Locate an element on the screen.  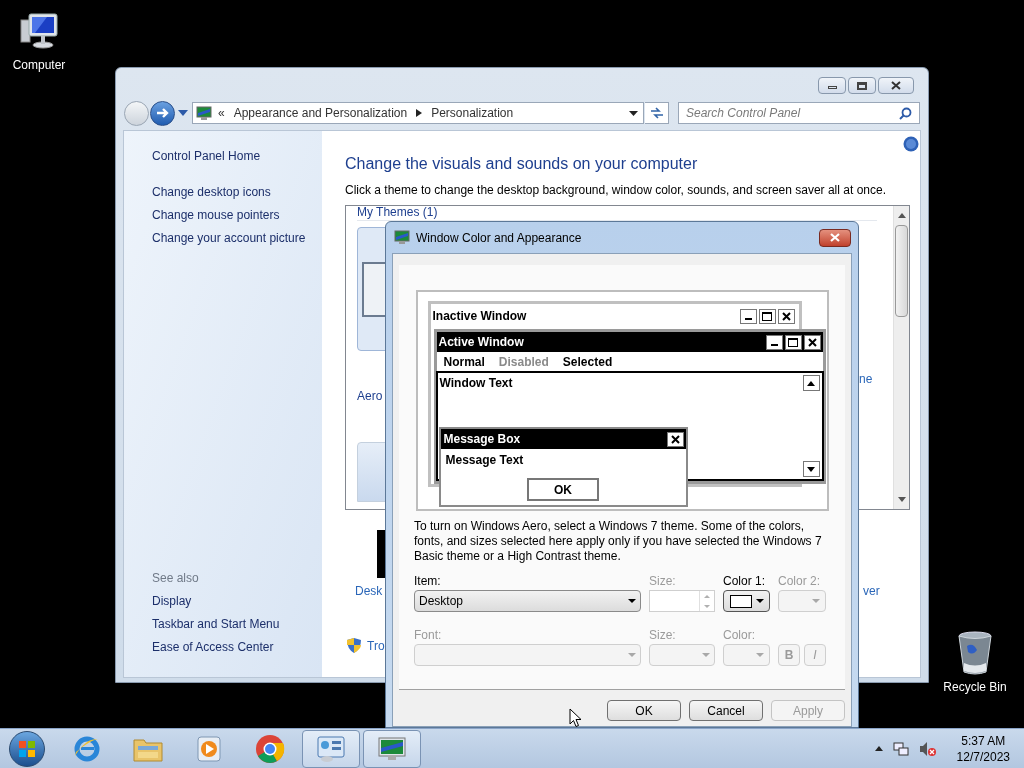
minimize-button is located at coordinates (832, 85).